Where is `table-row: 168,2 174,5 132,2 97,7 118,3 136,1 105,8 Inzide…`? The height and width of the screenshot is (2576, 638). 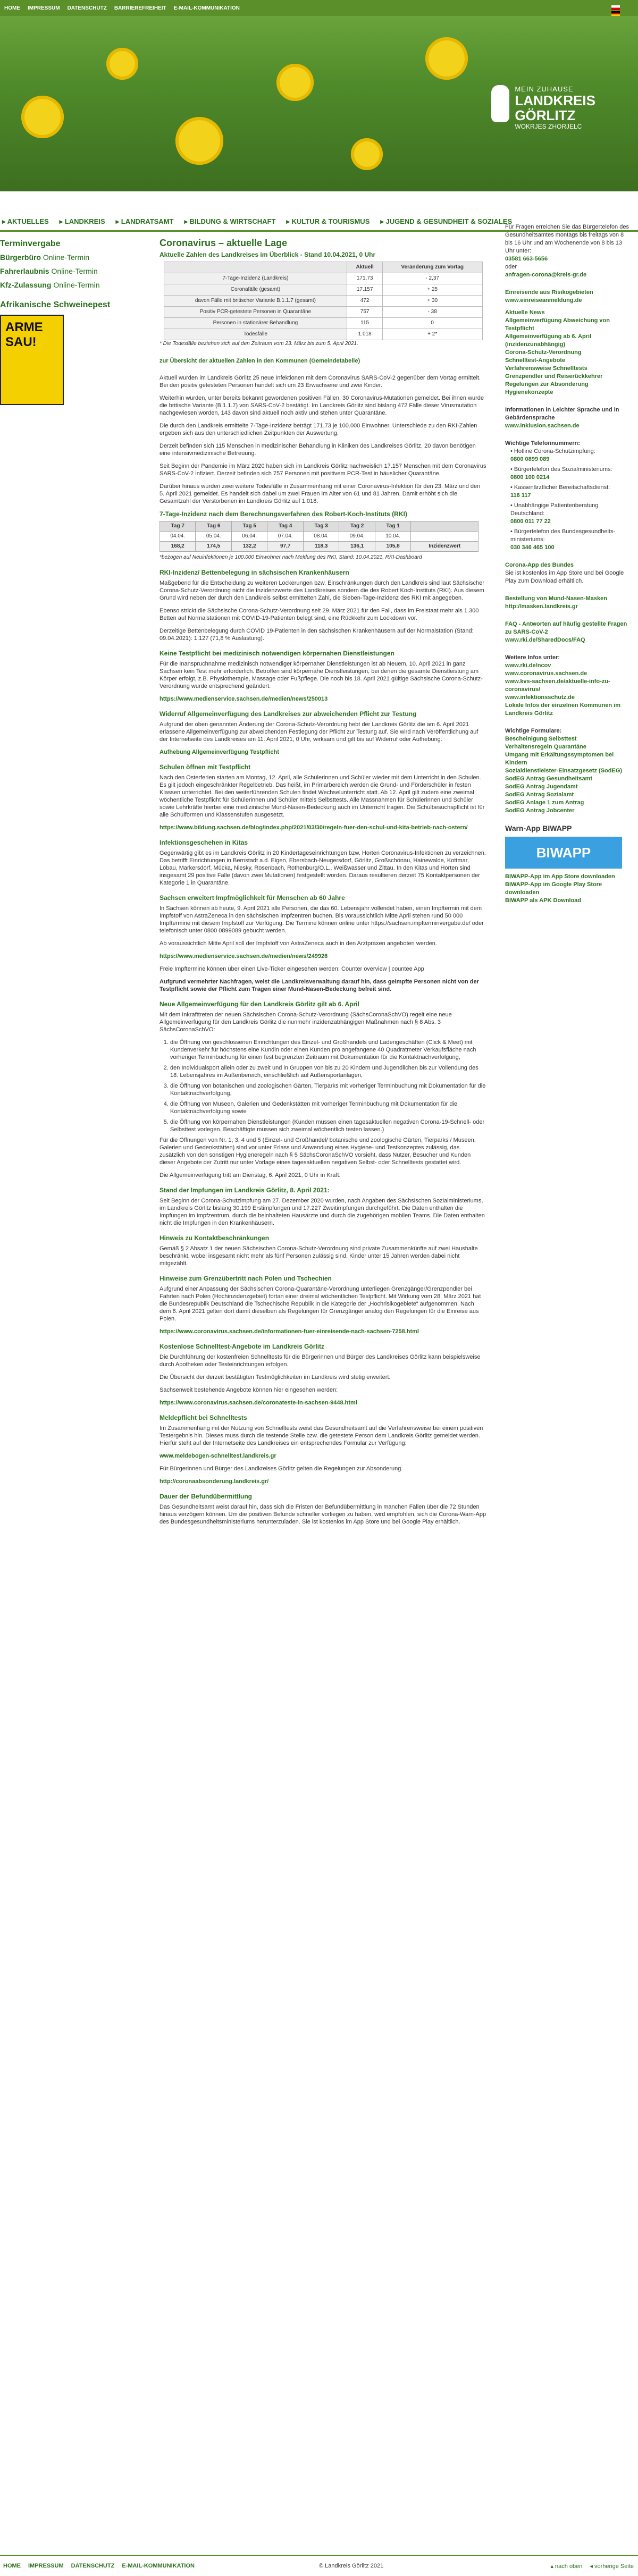 table-row: 168,2 174,5 132,2 97,7 118,3 136,1 105,8 Inzide… is located at coordinates (318, 546).